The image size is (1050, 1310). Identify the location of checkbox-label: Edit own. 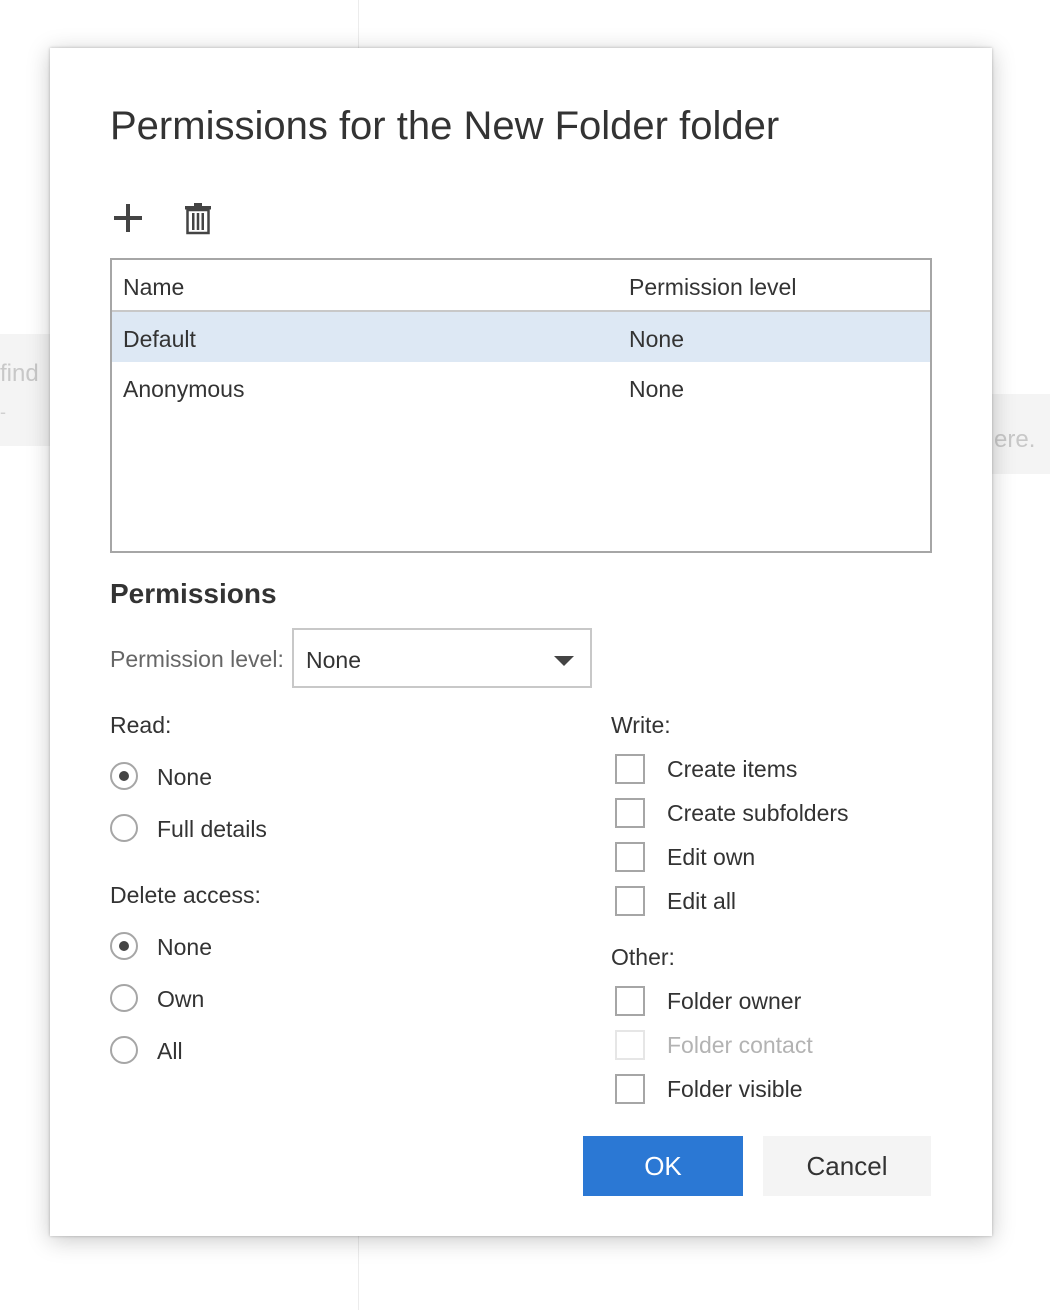
(711, 857).